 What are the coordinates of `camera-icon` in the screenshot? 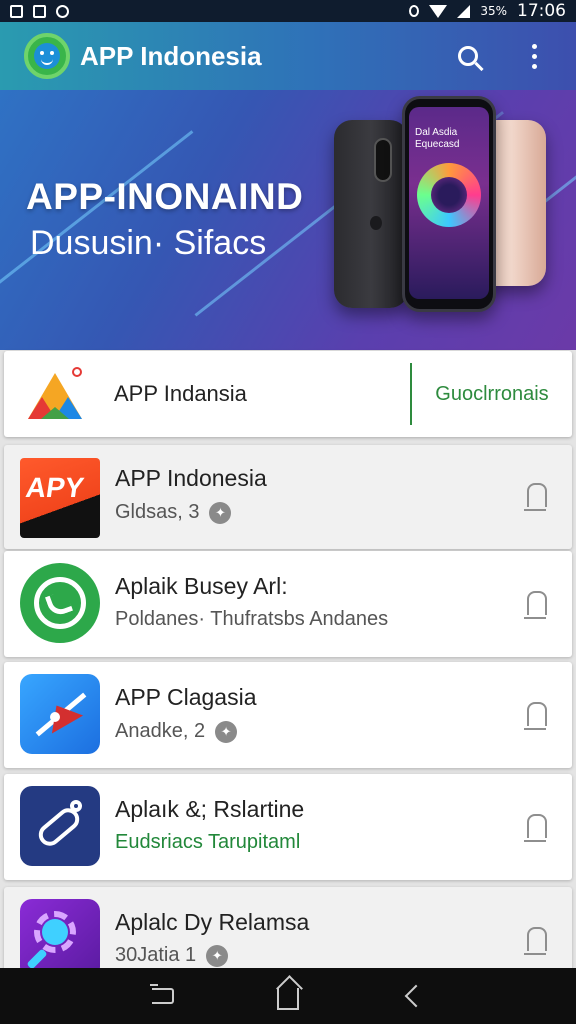 It's located at (383, 160).